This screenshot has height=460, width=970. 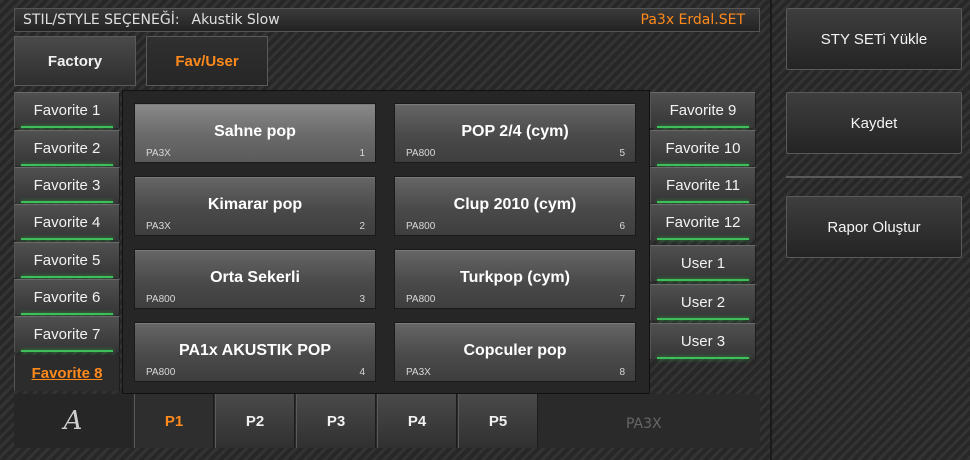 I want to click on style-slot-1: Sahne pop PA3X 1, so click(x=255, y=133).